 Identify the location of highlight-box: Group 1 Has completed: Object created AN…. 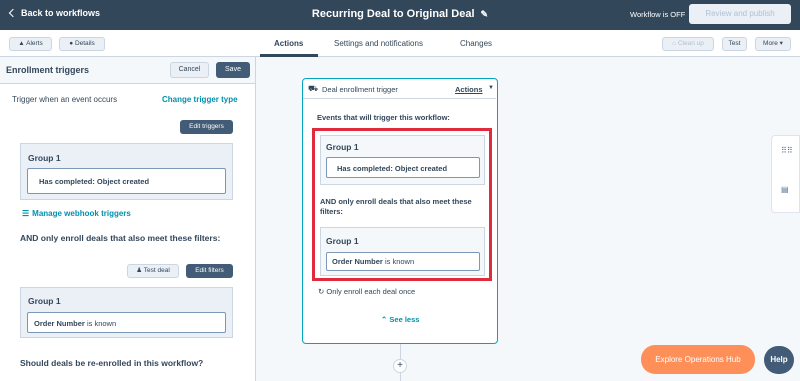
(402, 204).